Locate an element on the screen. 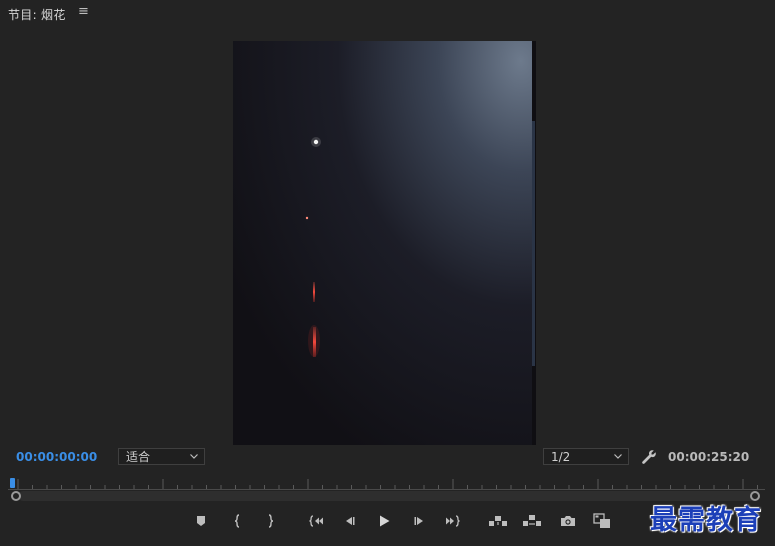 This screenshot has width=775, height=546. zoom-scroll-bar is located at coordinates (388, 496).